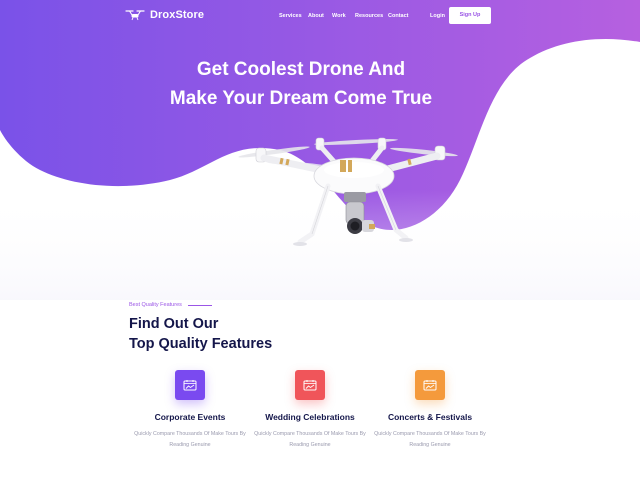 Image resolution: width=640 pixels, height=480 pixels. What do you see at coordinates (369, 16) in the screenshot?
I see `nav-link-resources: Resources` at bounding box center [369, 16].